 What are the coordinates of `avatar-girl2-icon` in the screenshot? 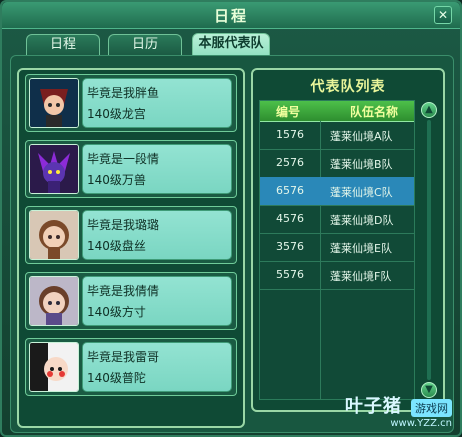 It's located at (54, 301).